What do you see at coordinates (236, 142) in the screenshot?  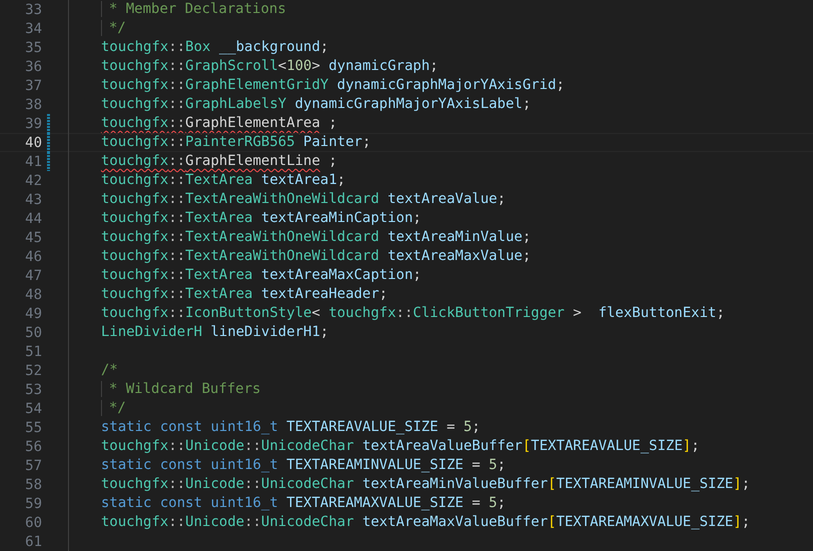 I see `code-line: touchgfx::PainterRGB565 Painter;` at bounding box center [236, 142].